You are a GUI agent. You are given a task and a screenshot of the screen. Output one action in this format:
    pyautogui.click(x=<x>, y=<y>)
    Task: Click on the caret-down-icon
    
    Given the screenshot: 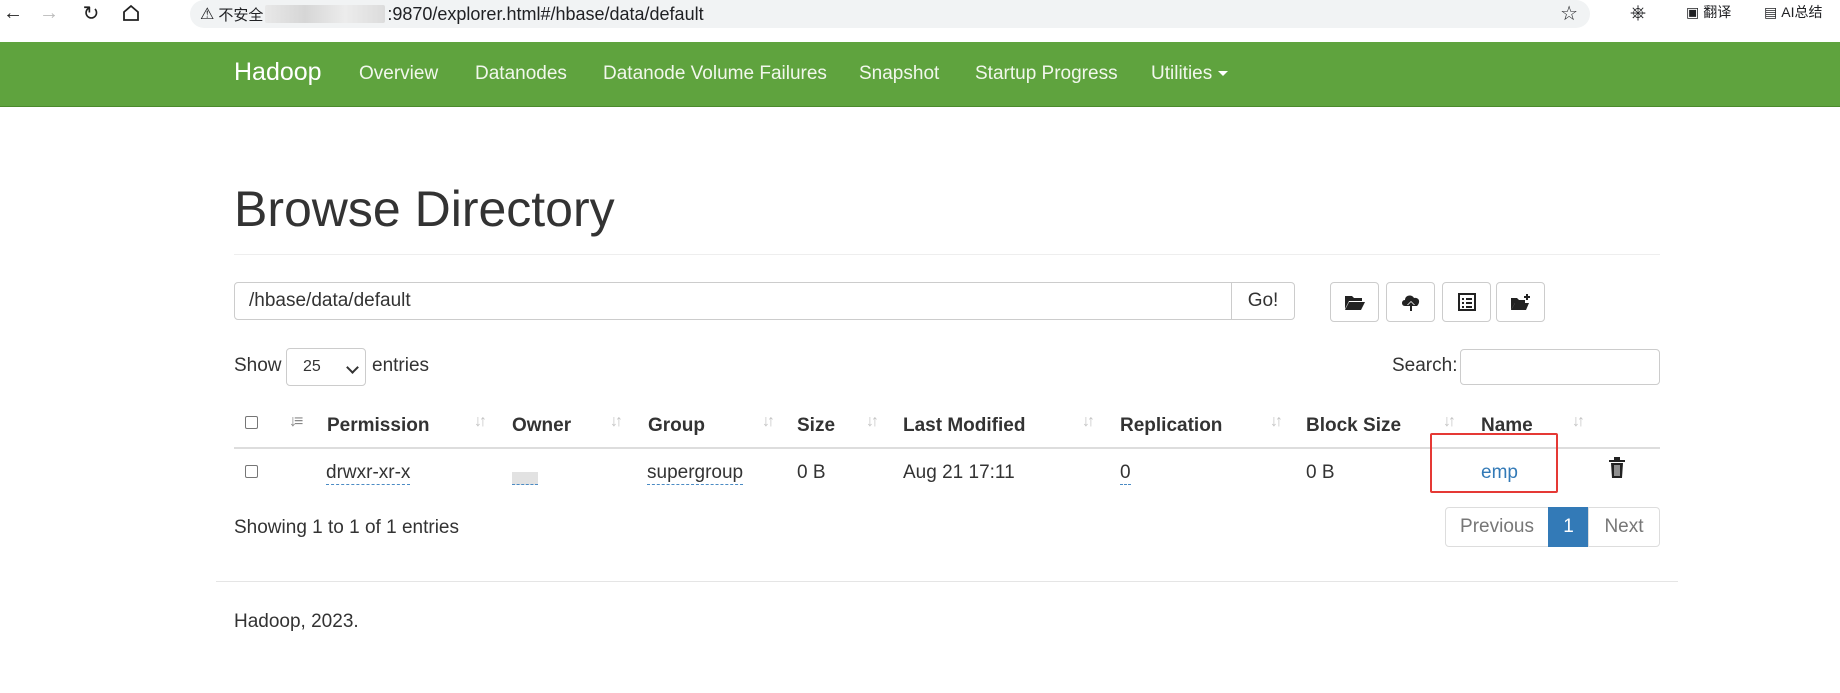 What is the action you would take?
    pyautogui.click(x=1223, y=74)
    